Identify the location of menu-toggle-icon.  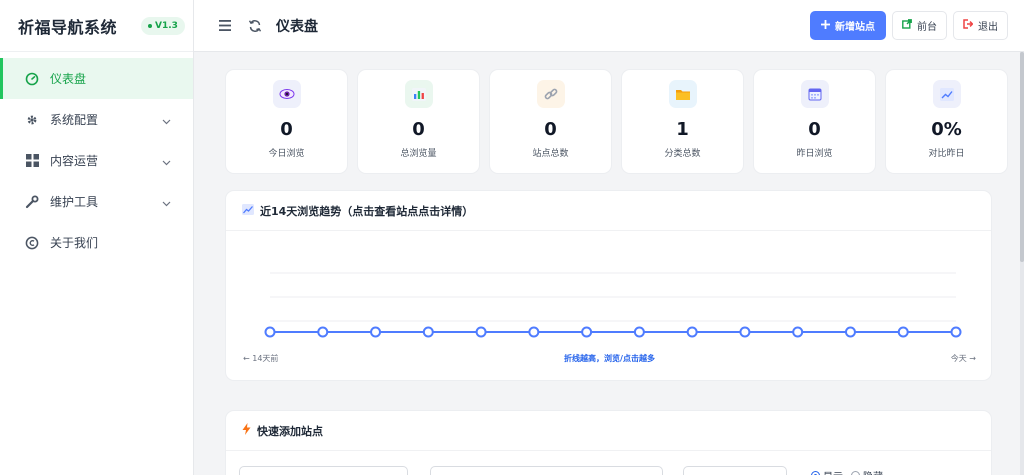
(225, 26).